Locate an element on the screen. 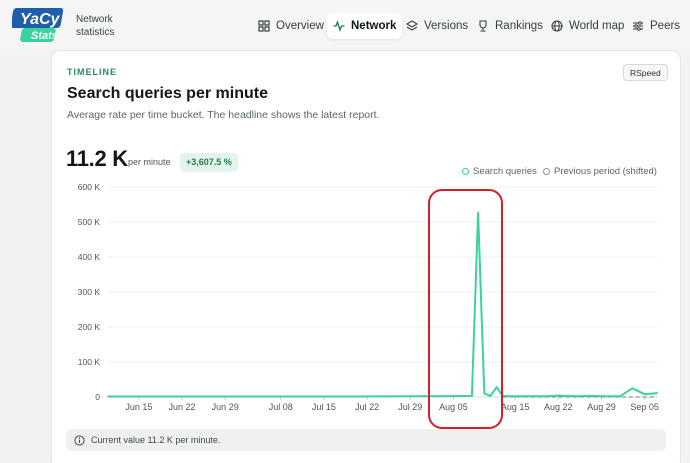 The width and height of the screenshot is (690, 463). y-tick-label: 0 is located at coordinates (97, 397).